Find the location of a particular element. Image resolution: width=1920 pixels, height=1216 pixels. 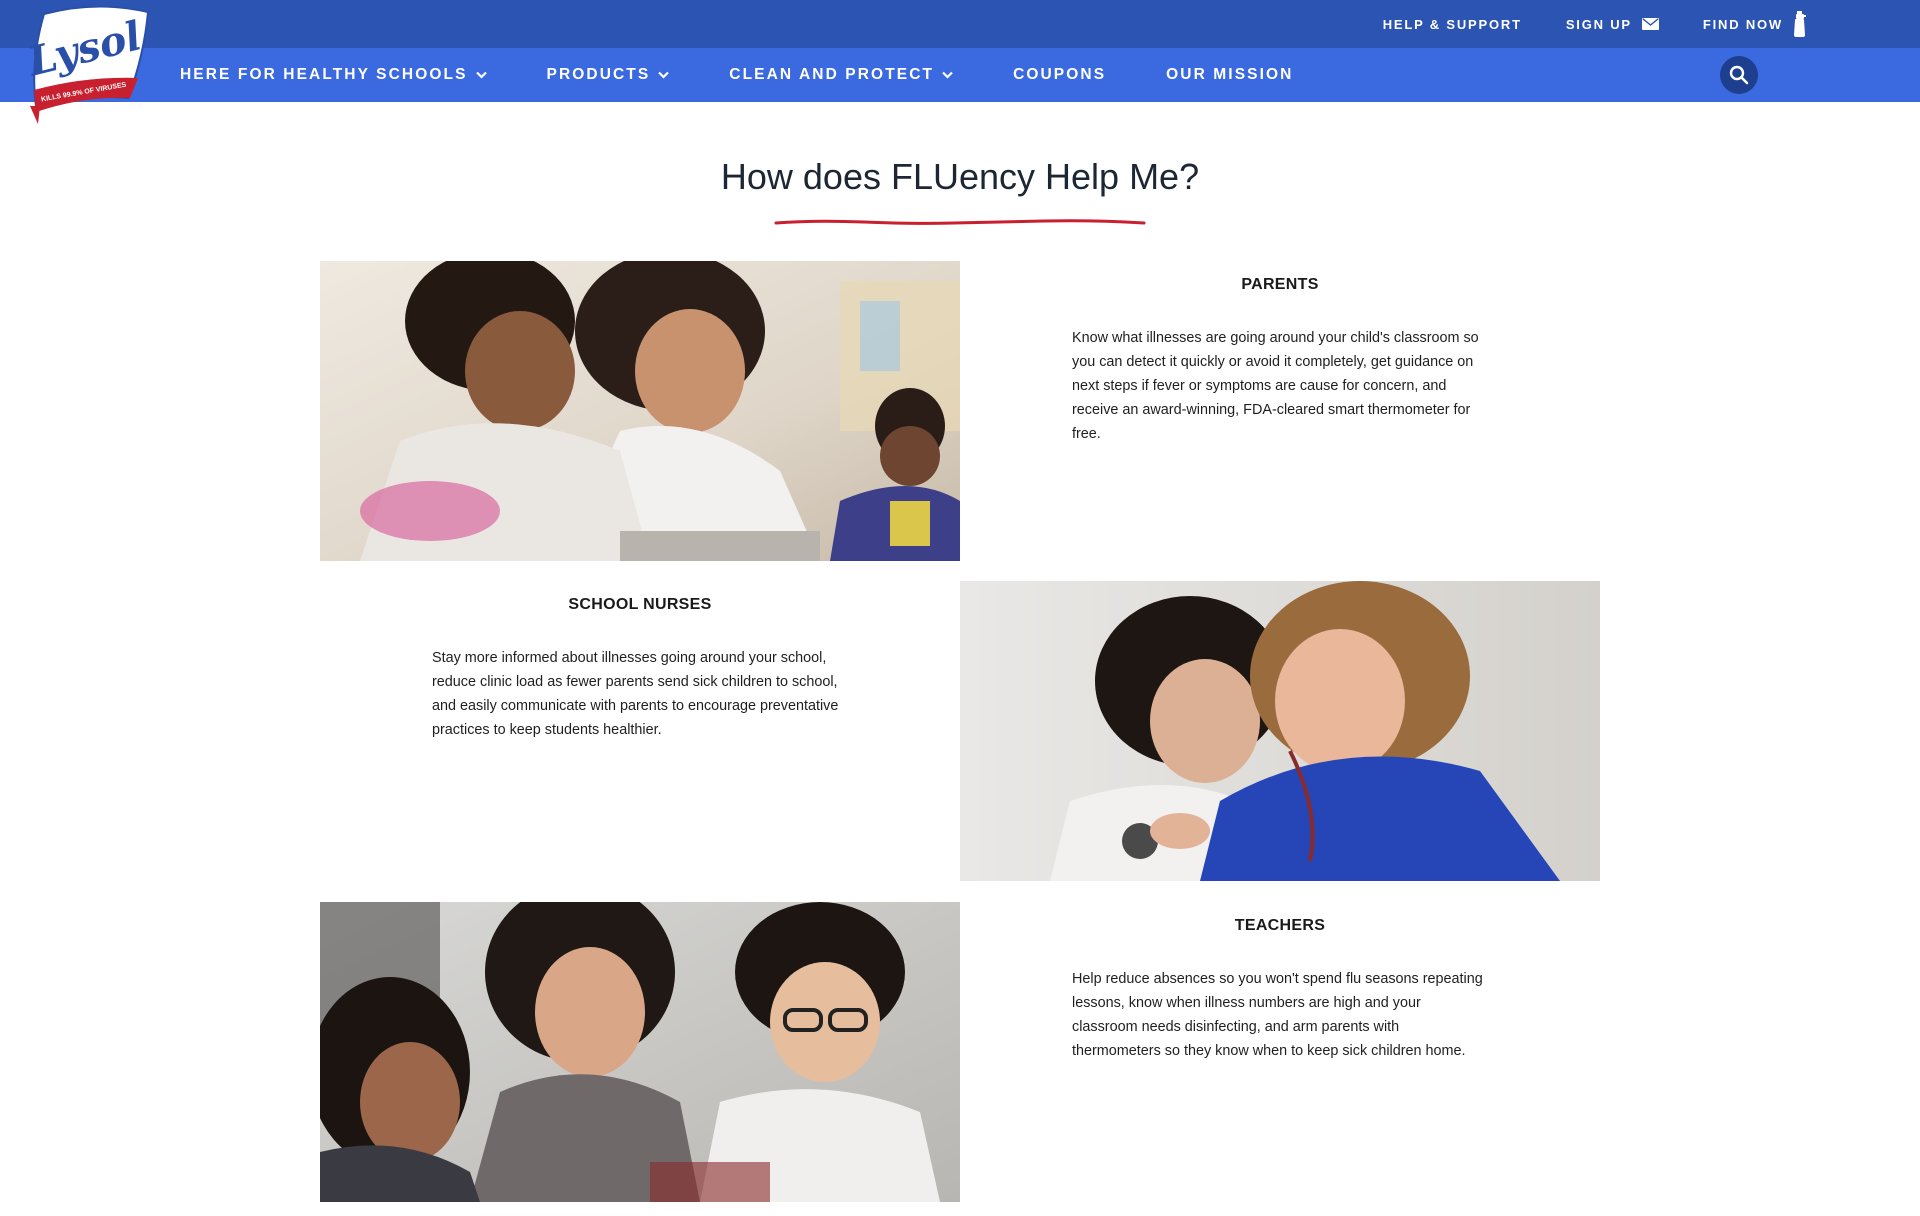

utility-links: HELP & SUPPORT SIGN UP FIND NOW is located at coordinates (1594, 24).